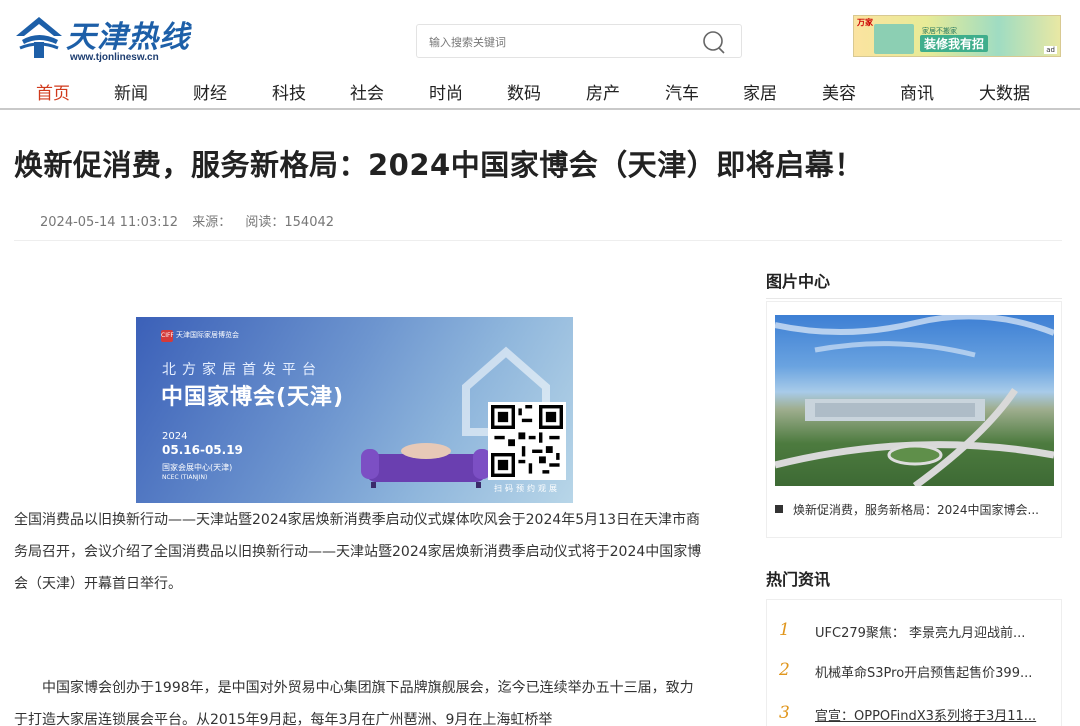 This screenshot has height=726, width=1080. Describe the element at coordinates (784, 713) in the screenshot. I see `hot-news-rank: 3` at that location.